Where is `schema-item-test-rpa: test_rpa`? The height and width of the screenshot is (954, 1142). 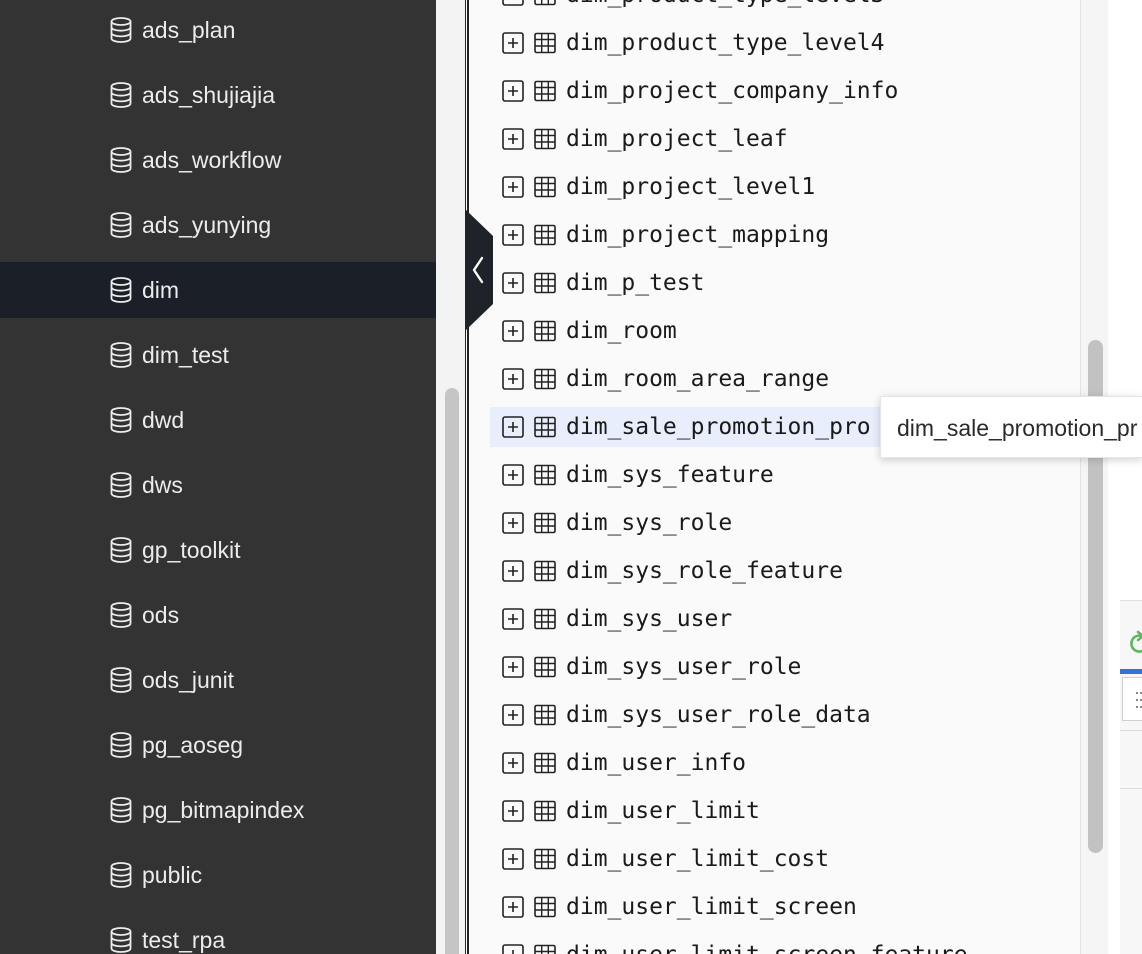 schema-item-test-rpa: test_rpa is located at coordinates (218, 933).